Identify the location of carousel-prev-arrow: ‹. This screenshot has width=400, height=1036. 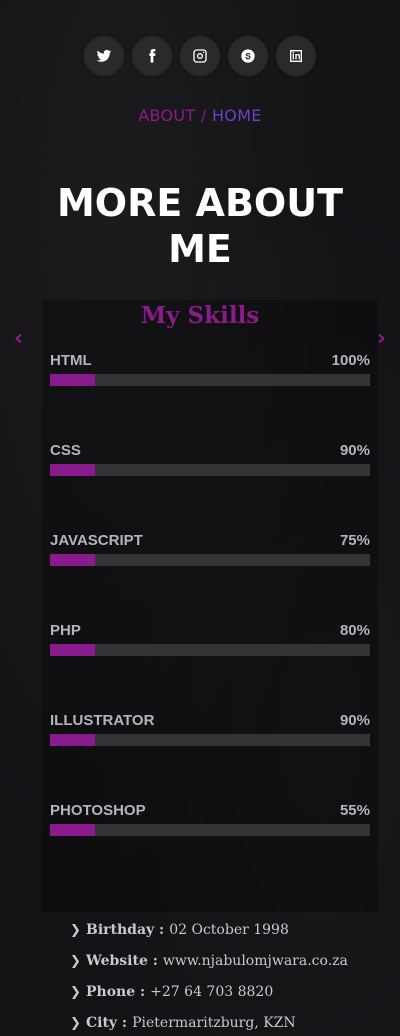
(18, 338).